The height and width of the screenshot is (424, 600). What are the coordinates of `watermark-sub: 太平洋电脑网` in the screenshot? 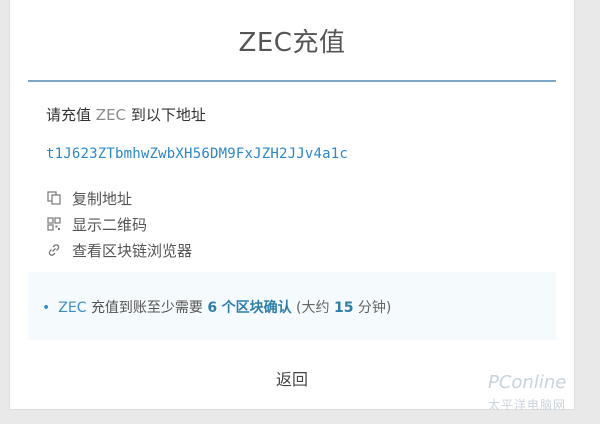 It's located at (527, 405).